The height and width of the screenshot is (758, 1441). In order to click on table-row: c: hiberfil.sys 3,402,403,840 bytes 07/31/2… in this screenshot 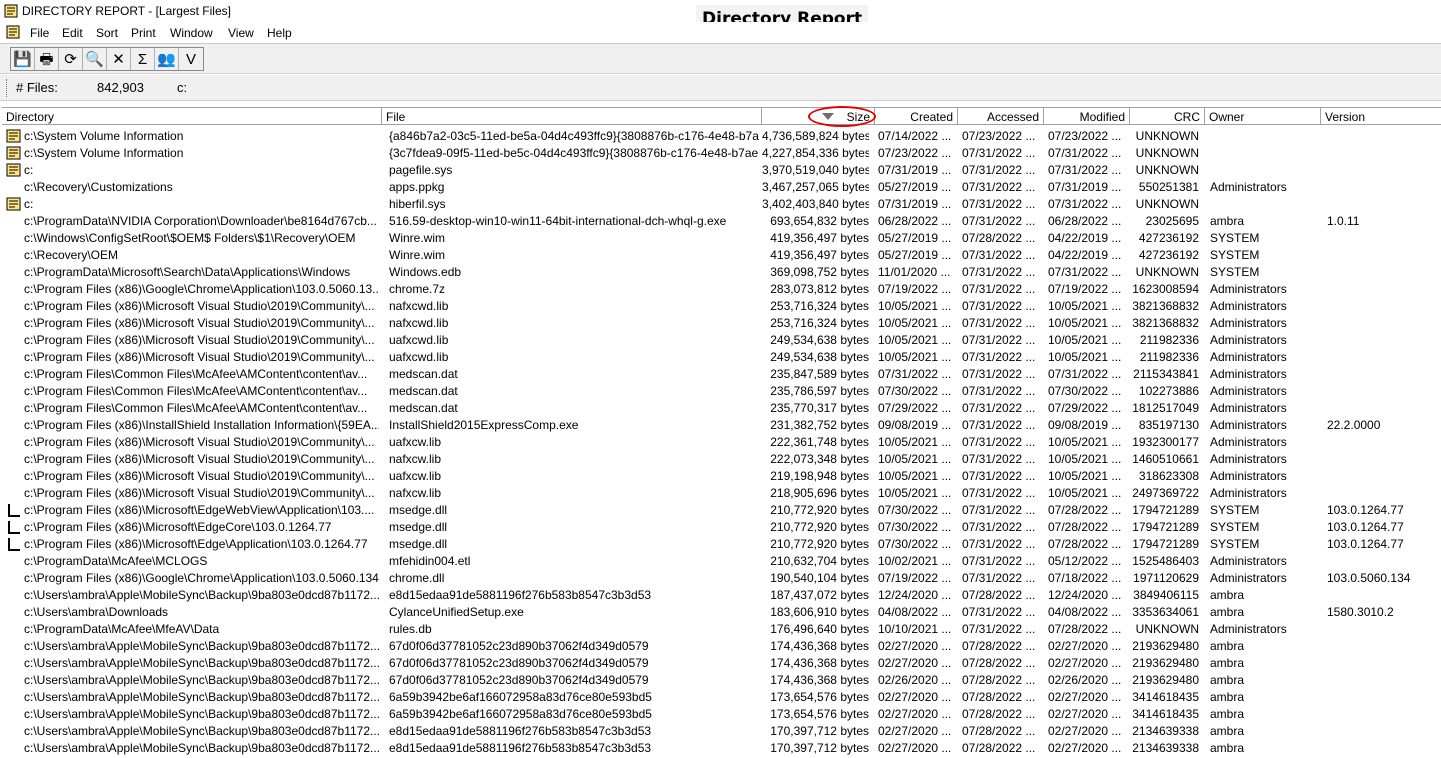, I will do `click(721, 204)`.